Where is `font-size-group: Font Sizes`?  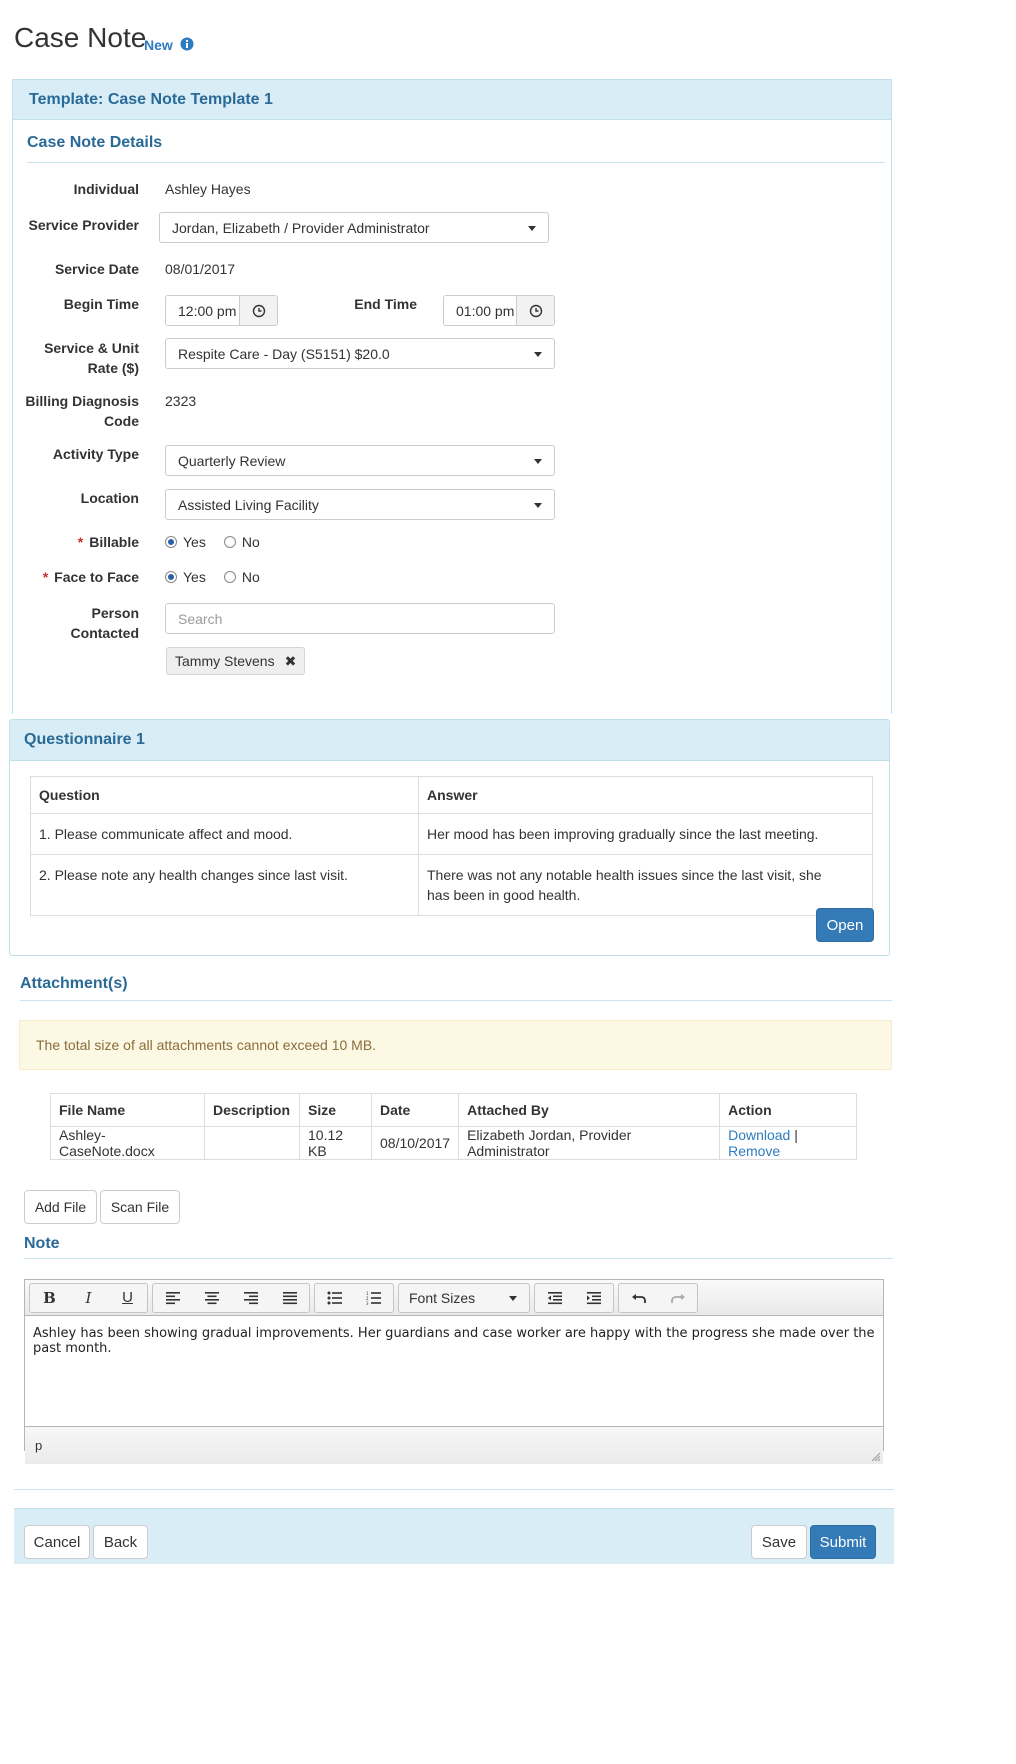
font-size-group: Font Sizes is located at coordinates (464, 1297).